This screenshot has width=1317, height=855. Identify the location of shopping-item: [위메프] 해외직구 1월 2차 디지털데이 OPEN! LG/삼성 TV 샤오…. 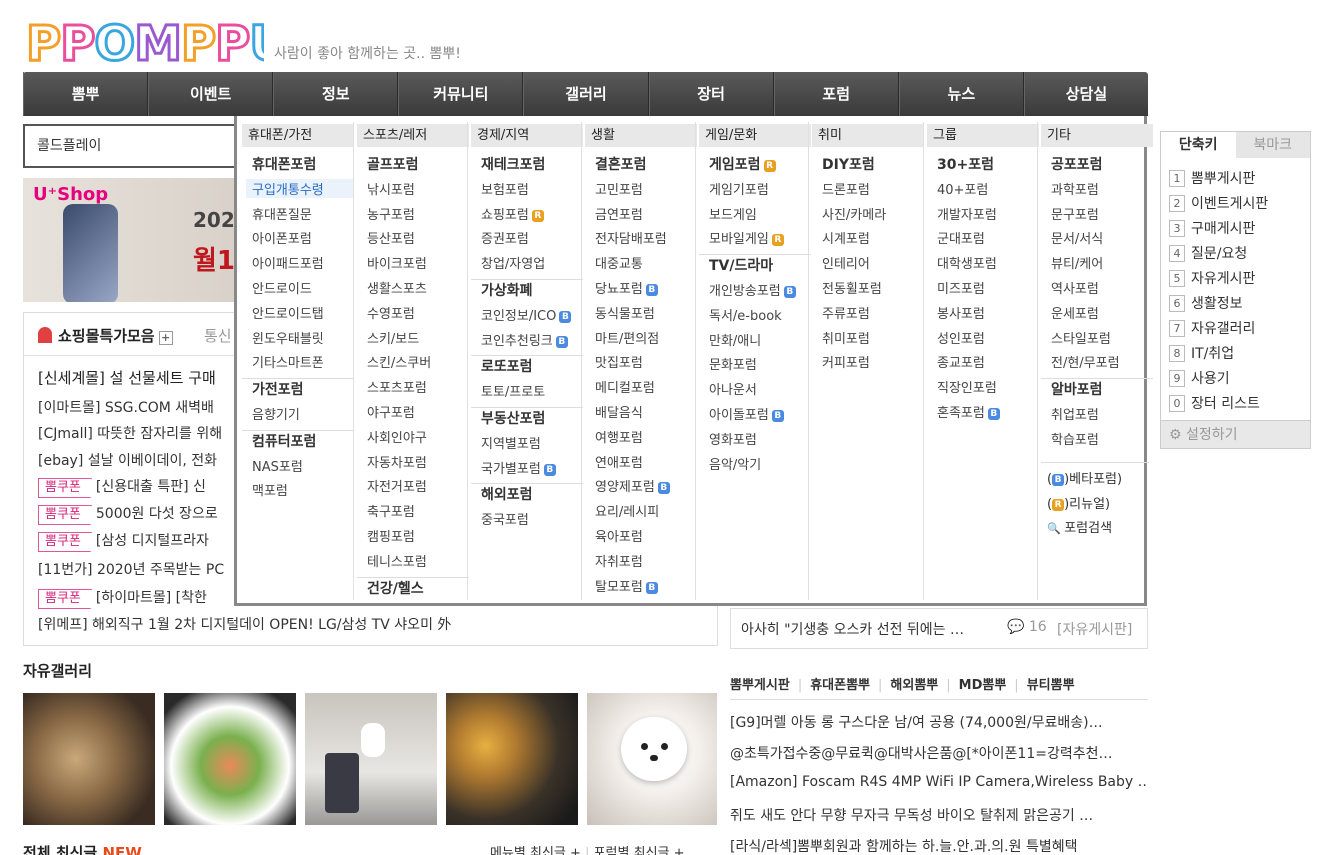
(244, 624).